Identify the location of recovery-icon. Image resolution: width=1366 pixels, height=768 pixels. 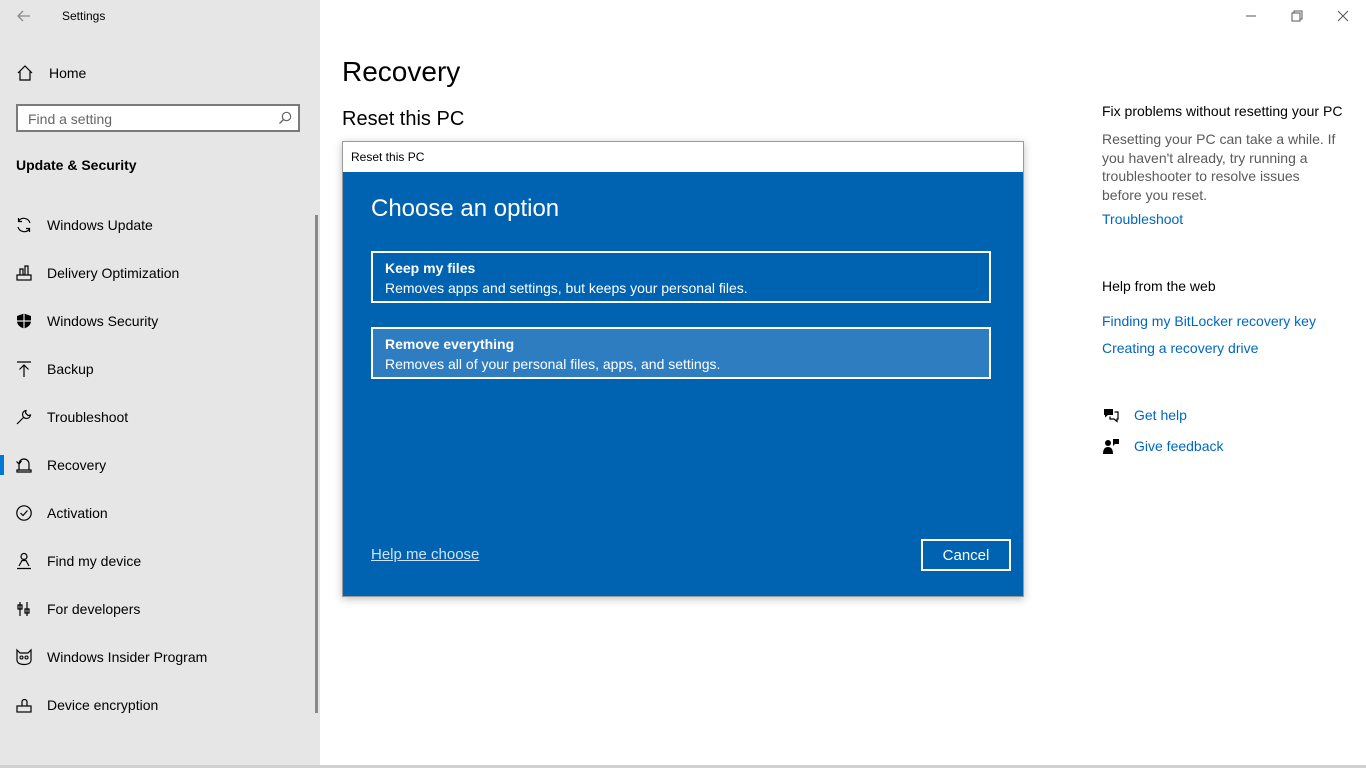
(24, 465).